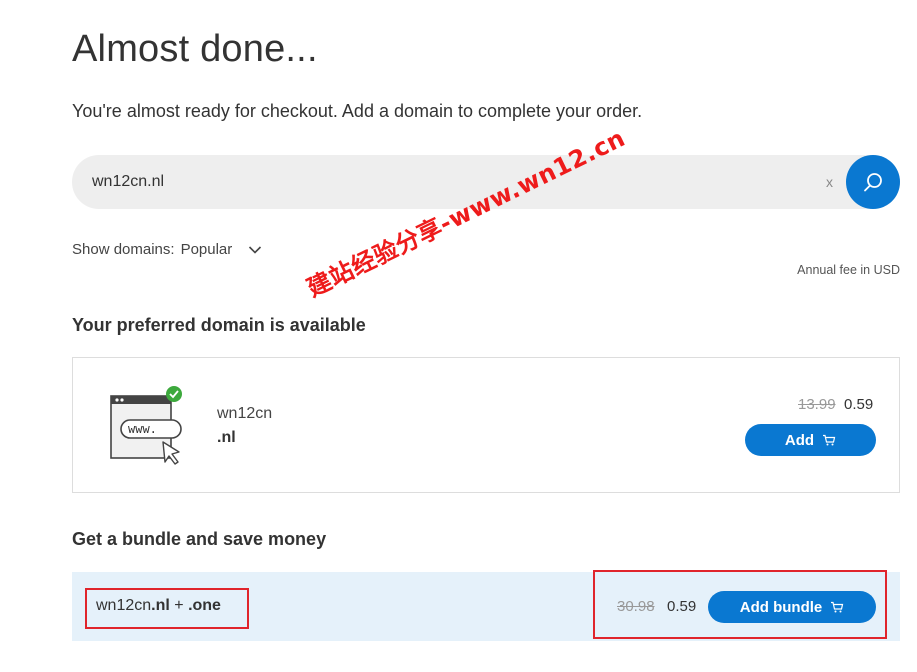 The image size is (917, 672). What do you see at coordinates (466, 213) in the screenshot?
I see `watermark-text: 建站经验分享-www.wn12.cn` at bounding box center [466, 213].